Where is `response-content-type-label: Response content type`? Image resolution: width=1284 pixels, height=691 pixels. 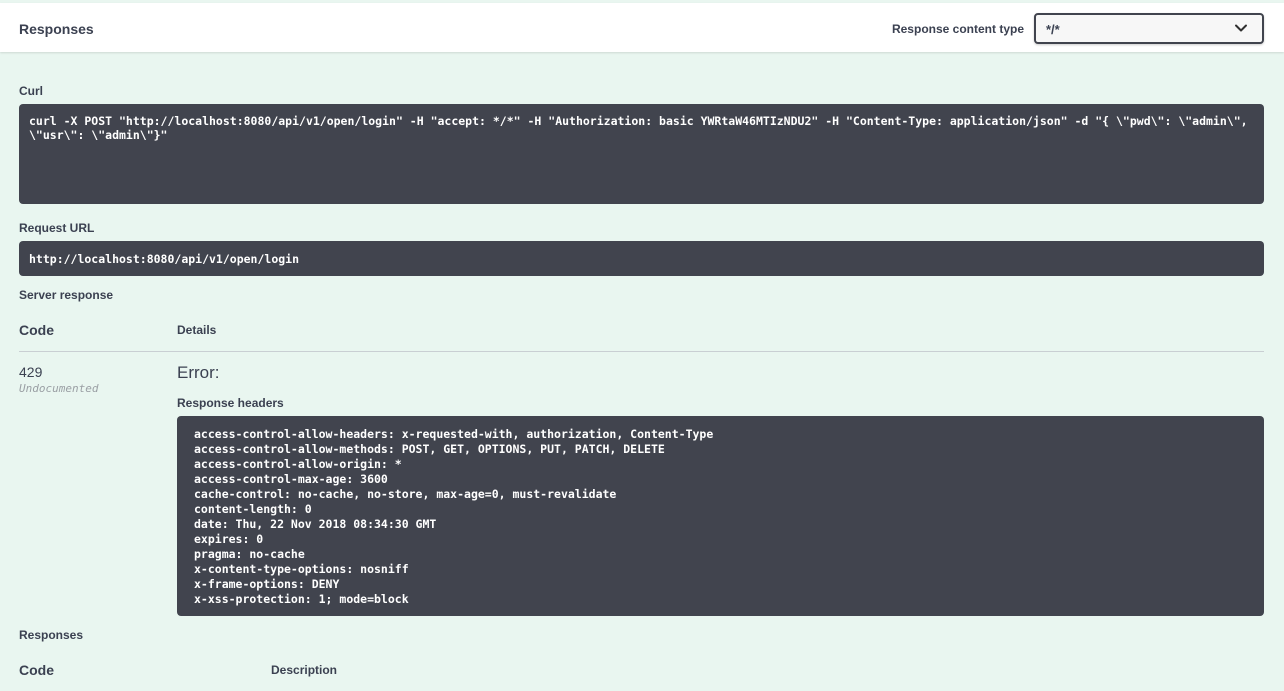 response-content-type-label: Response content type is located at coordinates (957, 29).